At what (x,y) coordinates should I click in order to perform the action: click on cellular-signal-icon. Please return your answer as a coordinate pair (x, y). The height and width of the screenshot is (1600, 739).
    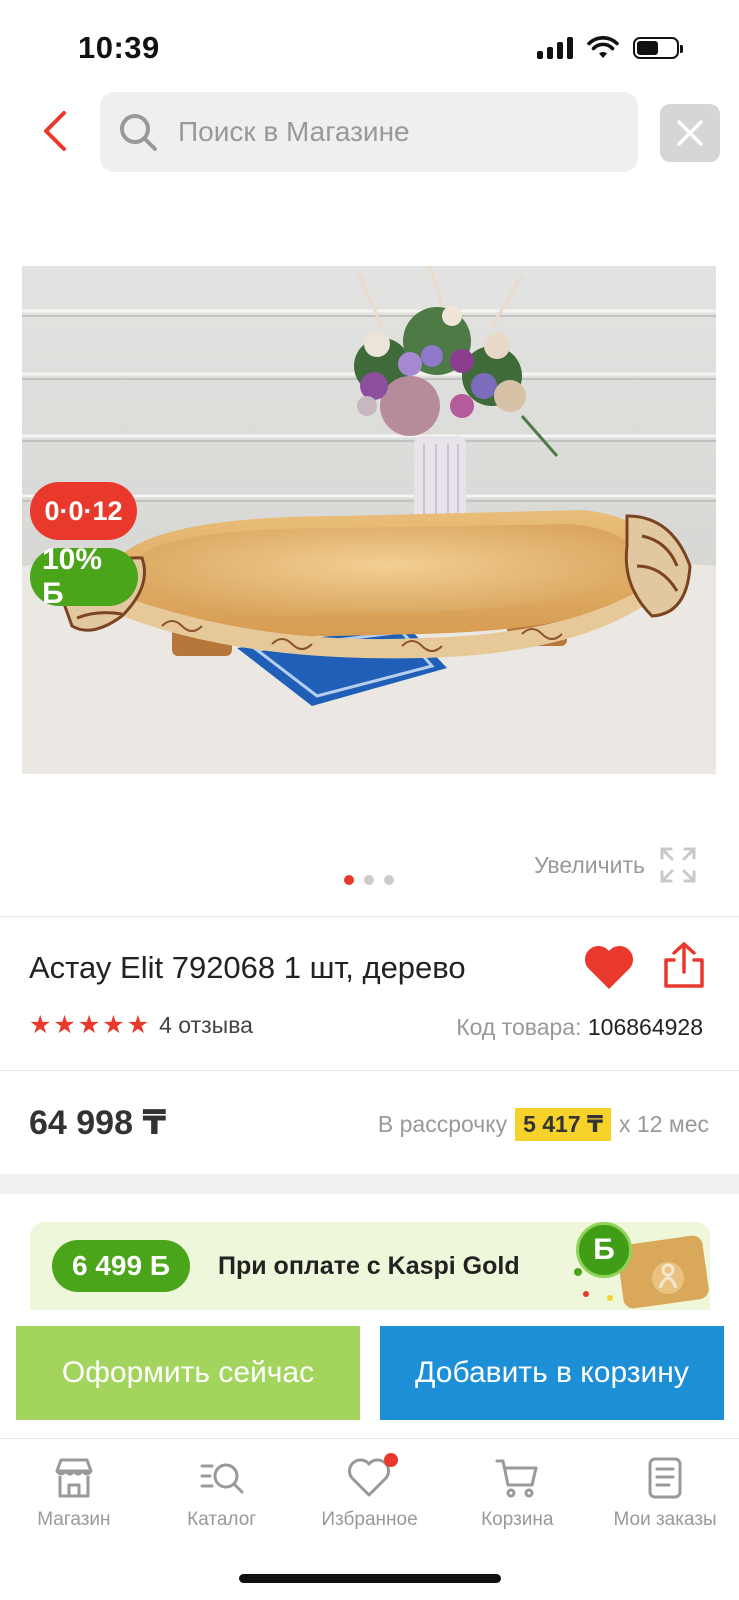
    Looking at the image, I should click on (555, 48).